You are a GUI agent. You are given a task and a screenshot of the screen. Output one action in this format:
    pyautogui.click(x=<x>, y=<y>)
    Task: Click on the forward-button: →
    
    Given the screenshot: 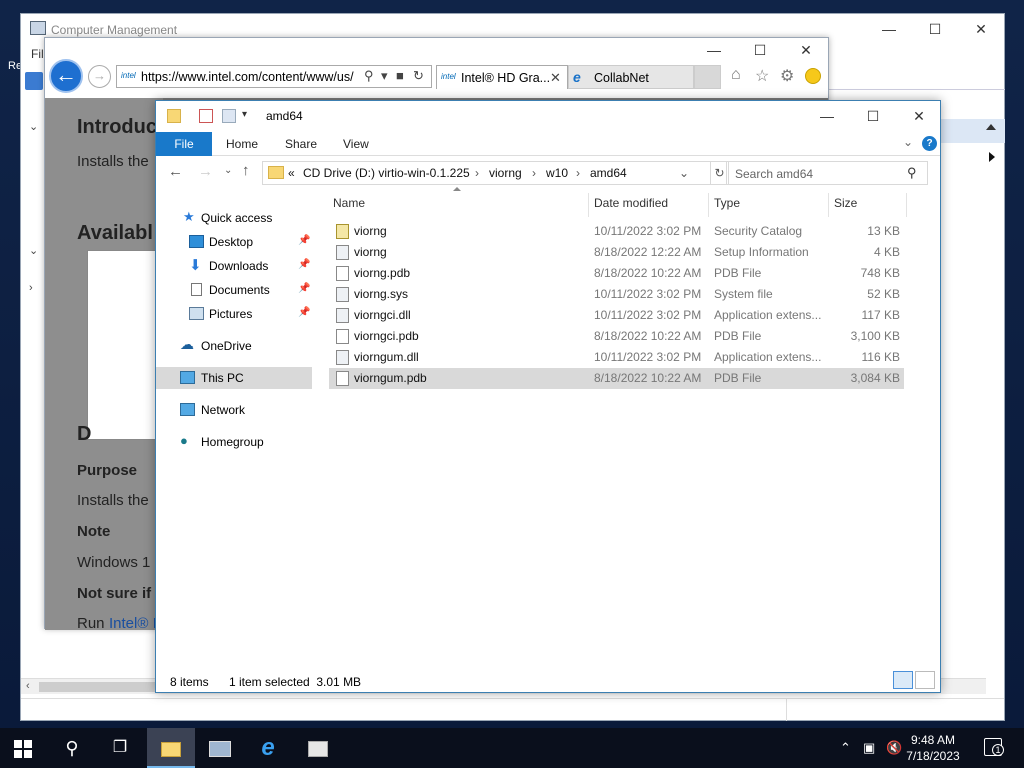 What is the action you would take?
    pyautogui.click(x=99, y=76)
    